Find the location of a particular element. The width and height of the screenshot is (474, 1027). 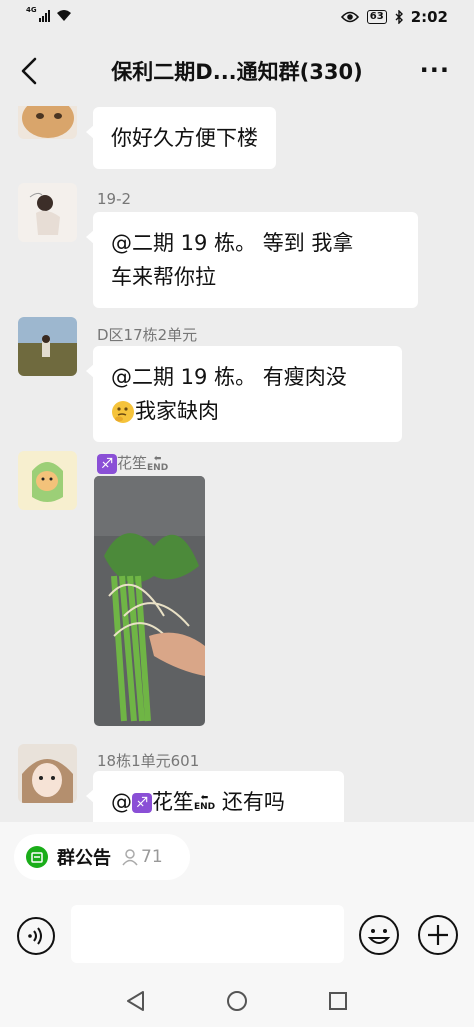

chevron-left-icon is located at coordinates (29, 71).